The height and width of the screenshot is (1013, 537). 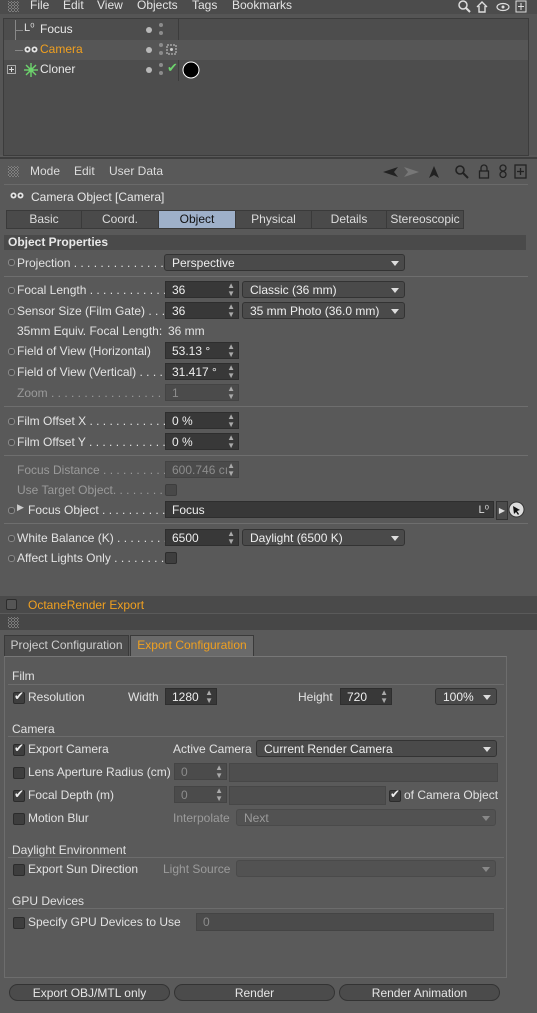 What do you see at coordinates (466, 696) in the screenshot?
I see `scale-dropdown: 100%` at bounding box center [466, 696].